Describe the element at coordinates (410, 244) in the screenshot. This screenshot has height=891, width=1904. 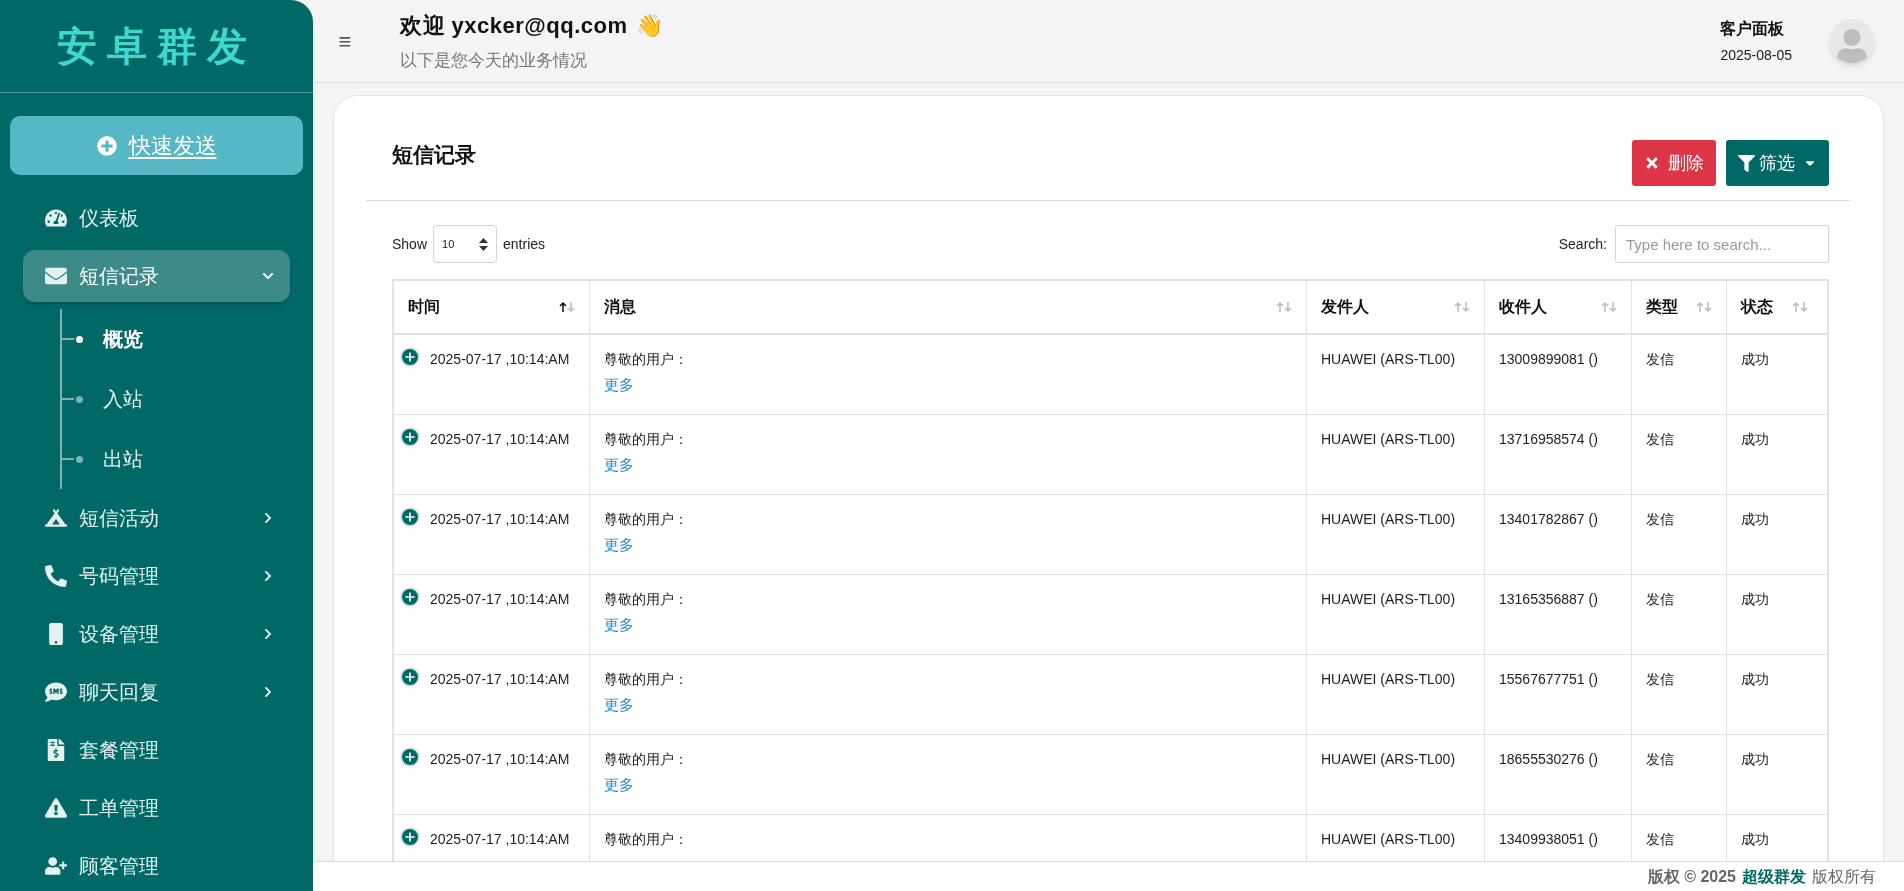
I see `show-label: Show` at that location.